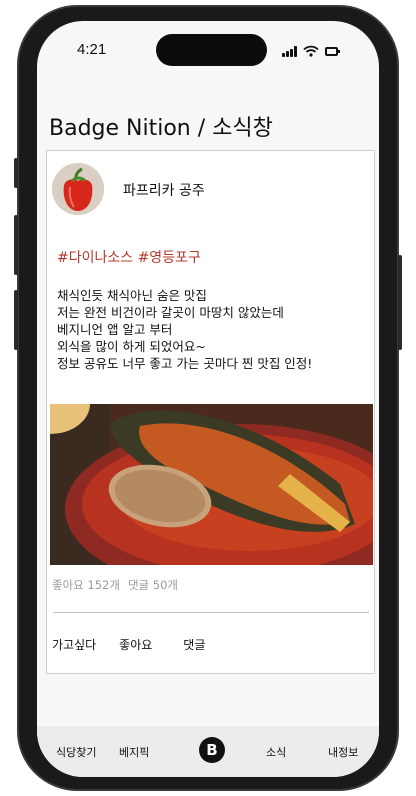  Describe the element at coordinates (16, 173) in the screenshot. I see `side-button` at that location.